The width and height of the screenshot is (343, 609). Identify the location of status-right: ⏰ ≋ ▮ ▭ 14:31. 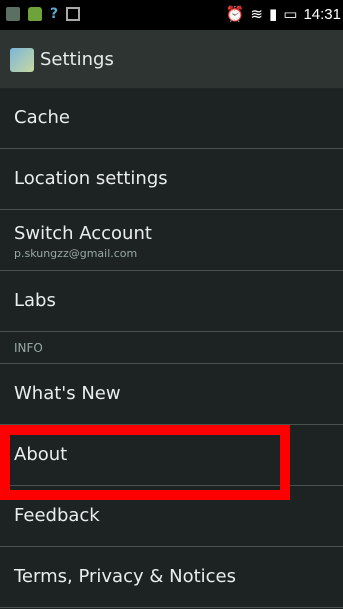
(283, 14).